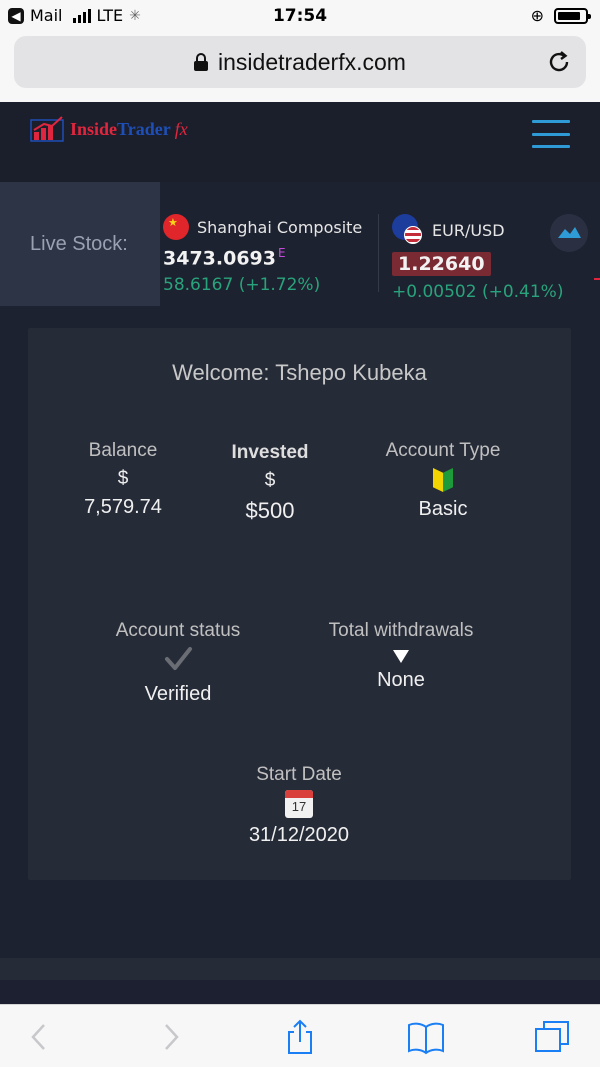 The height and width of the screenshot is (1067, 600). I want to click on invested-stat: Invested $ $500, so click(270, 483).